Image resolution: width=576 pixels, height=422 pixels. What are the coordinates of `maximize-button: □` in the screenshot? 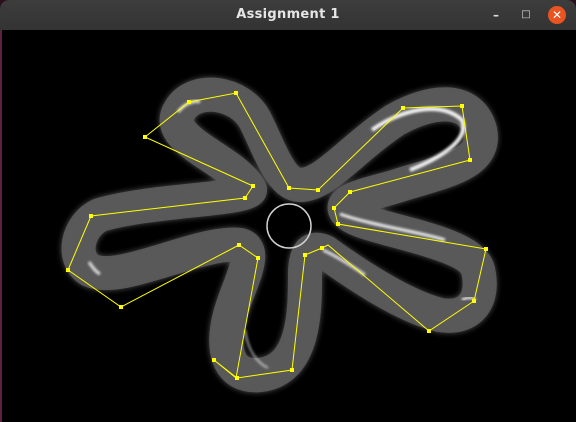 It's located at (526, 15).